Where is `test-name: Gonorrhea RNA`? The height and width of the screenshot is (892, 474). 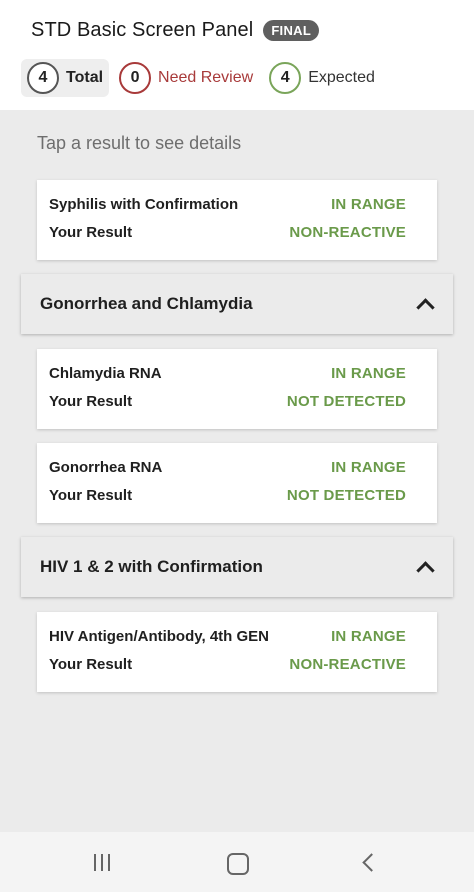
test-name: Gonorrhea RNA is located at coordinates (106, 467).